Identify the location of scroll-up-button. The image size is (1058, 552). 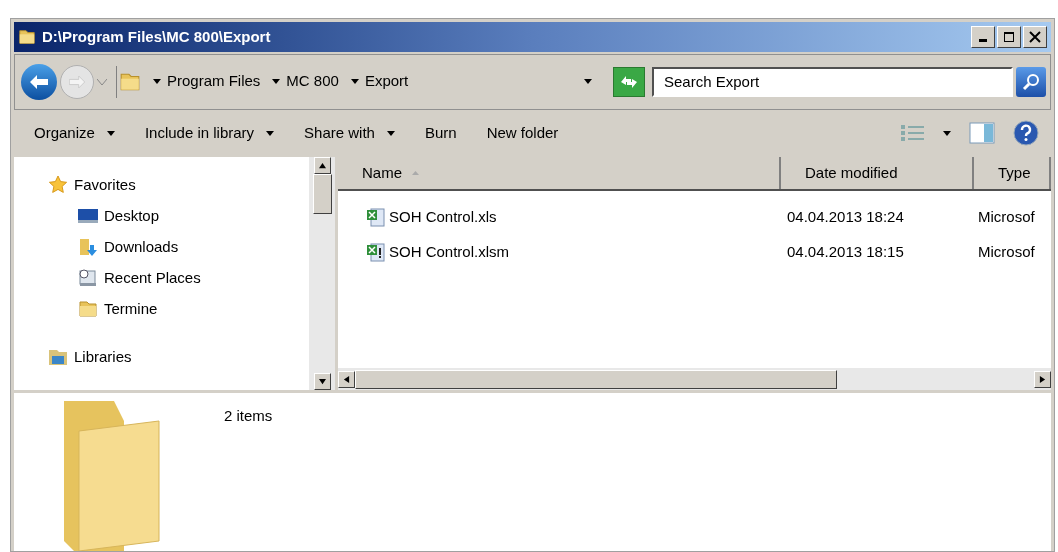
(322, 166).